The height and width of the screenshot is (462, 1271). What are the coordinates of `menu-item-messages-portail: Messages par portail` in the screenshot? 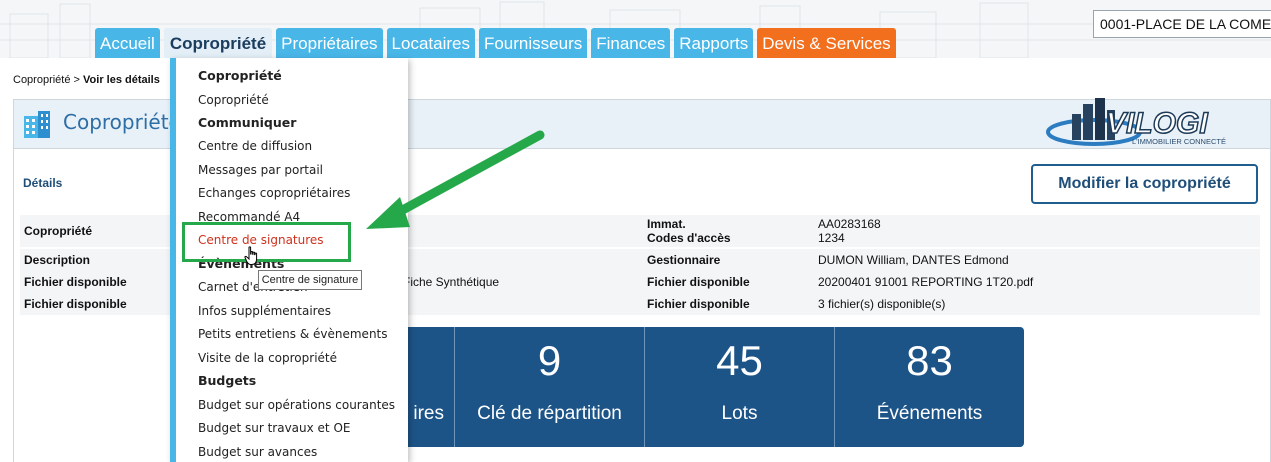 It's located at (260, 170).